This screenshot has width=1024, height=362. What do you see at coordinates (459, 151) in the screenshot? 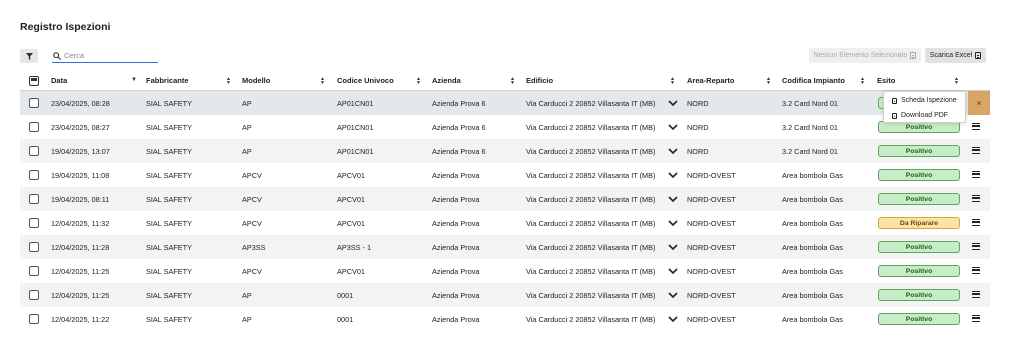
I see `cell-azienda: Azienda Prova 6` at bounding box center [459, 151].